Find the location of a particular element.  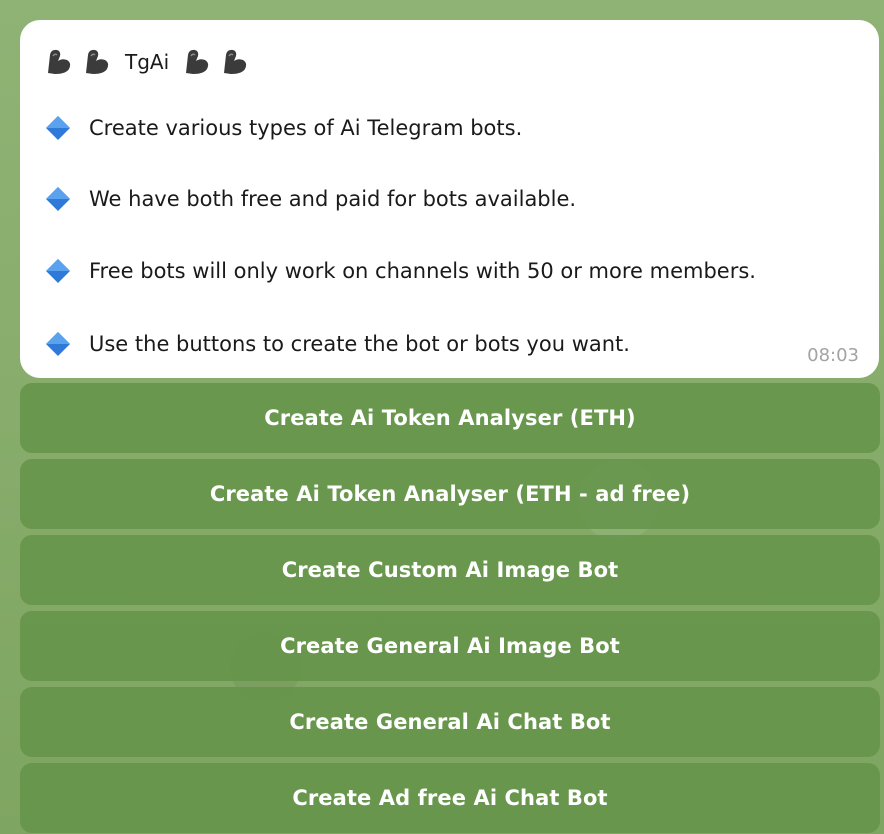

create-eth-token-analyser-ad-free-button: Create Ai Token Analyser (ETH - ad free) is located at coordinates (450, 494).